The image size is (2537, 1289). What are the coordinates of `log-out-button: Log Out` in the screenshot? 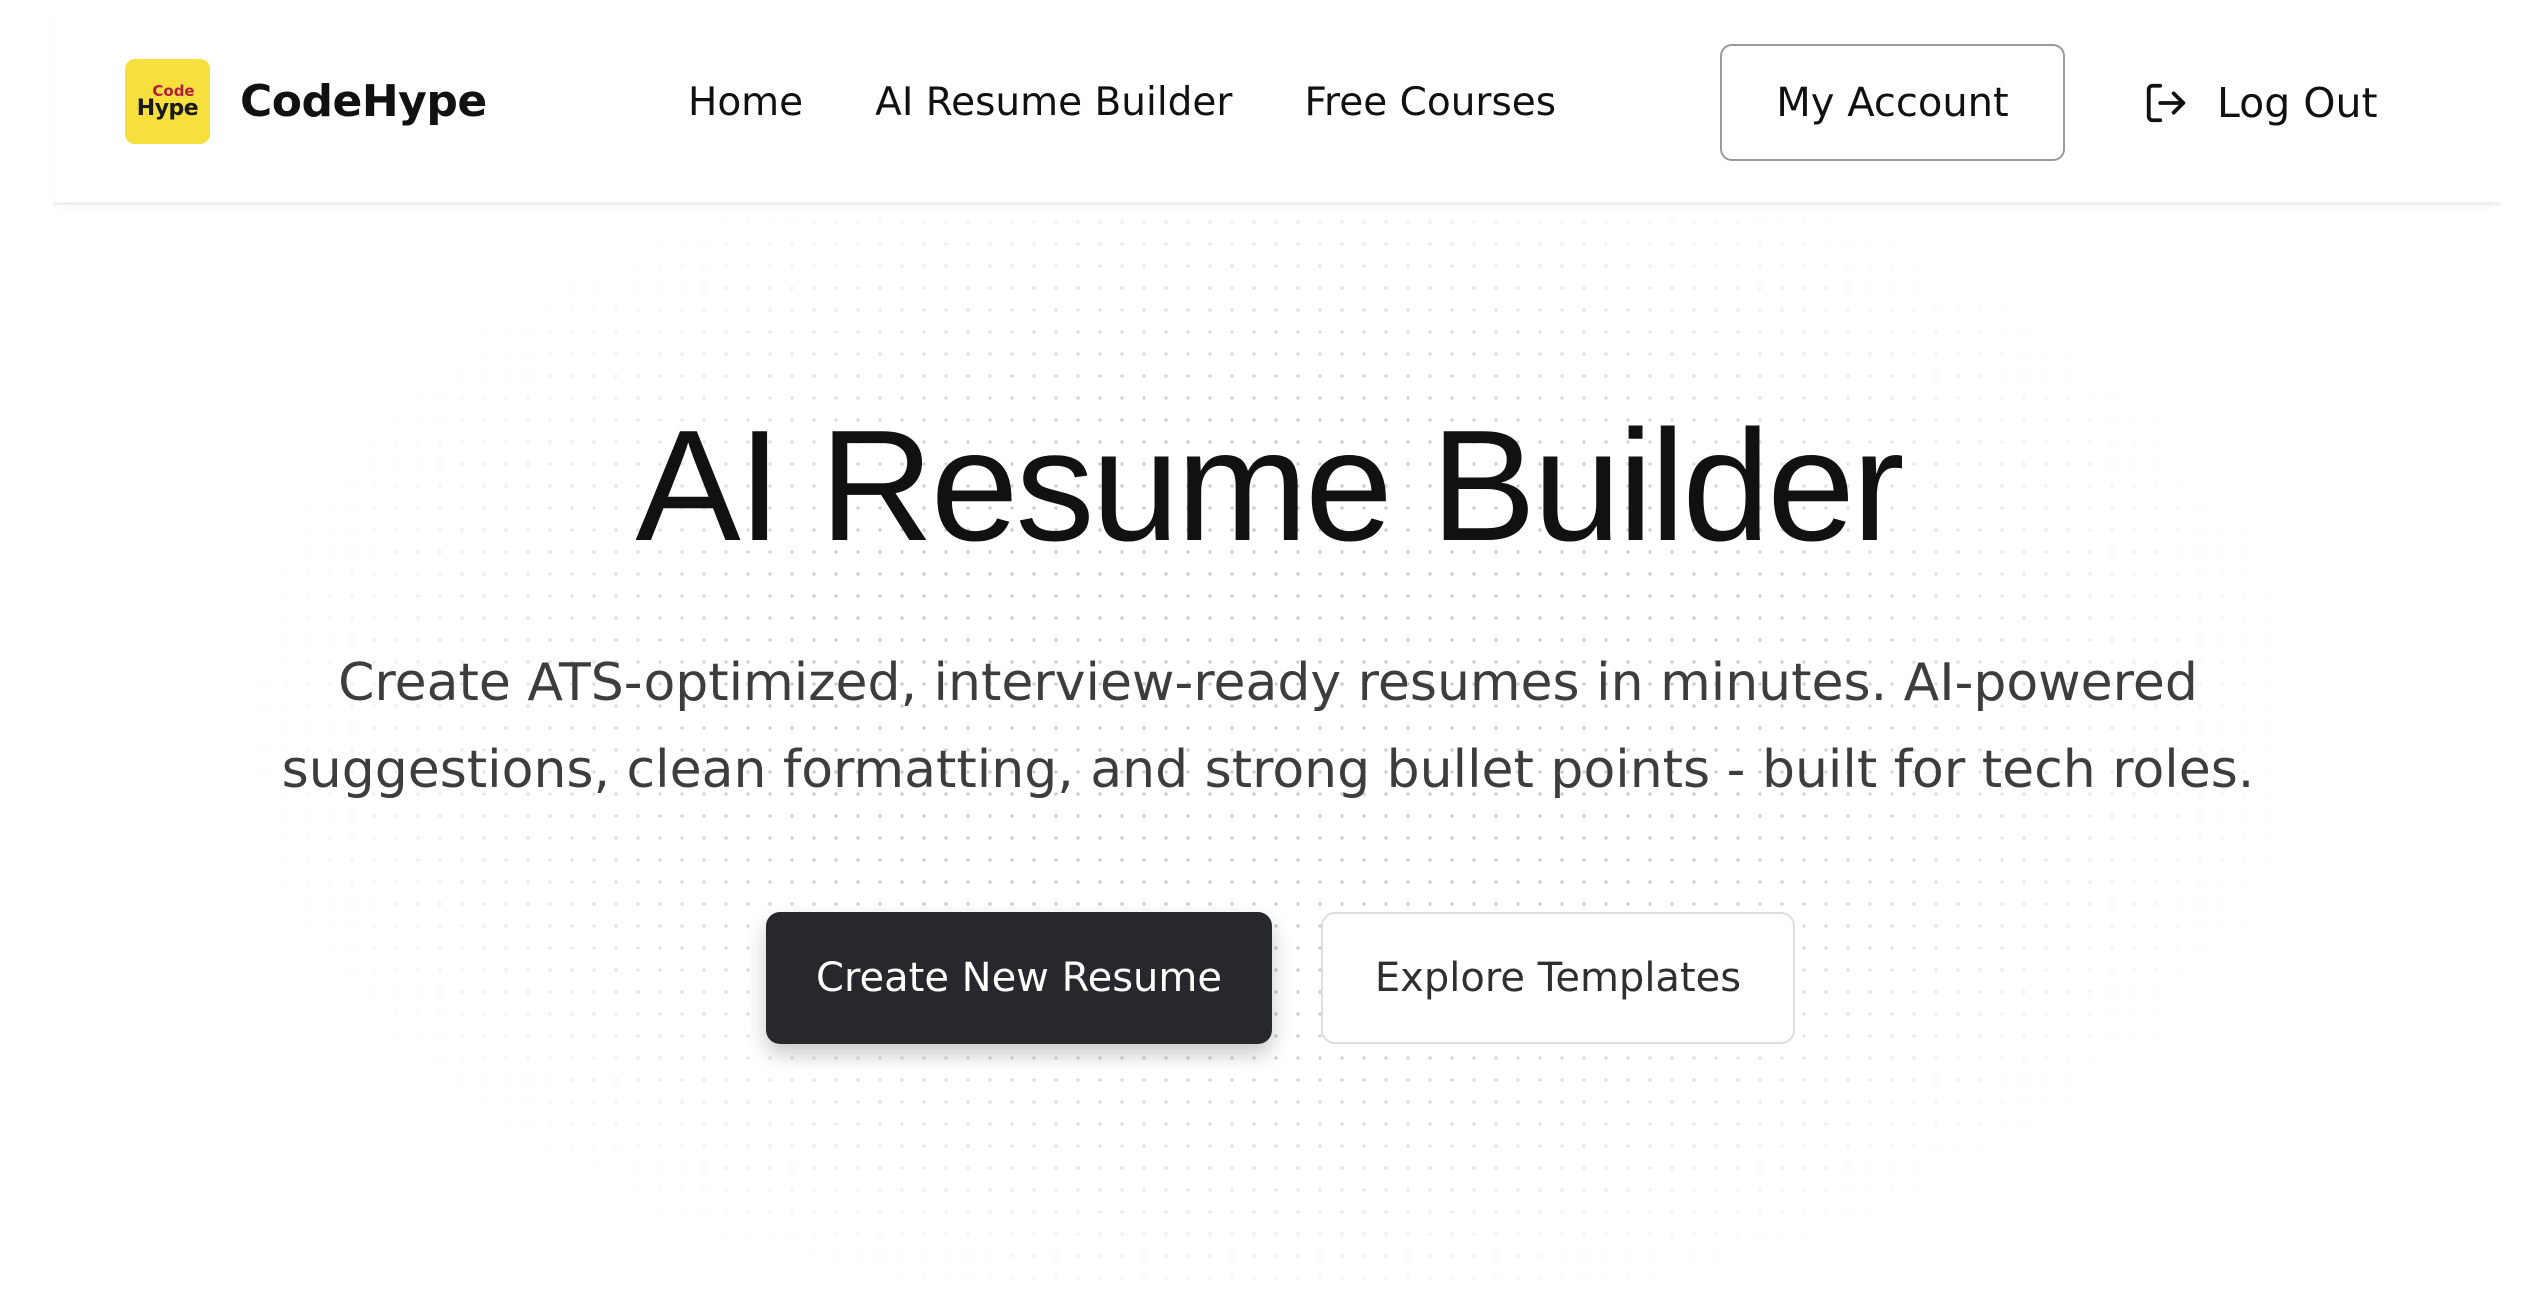 It's located at (2260, 102).